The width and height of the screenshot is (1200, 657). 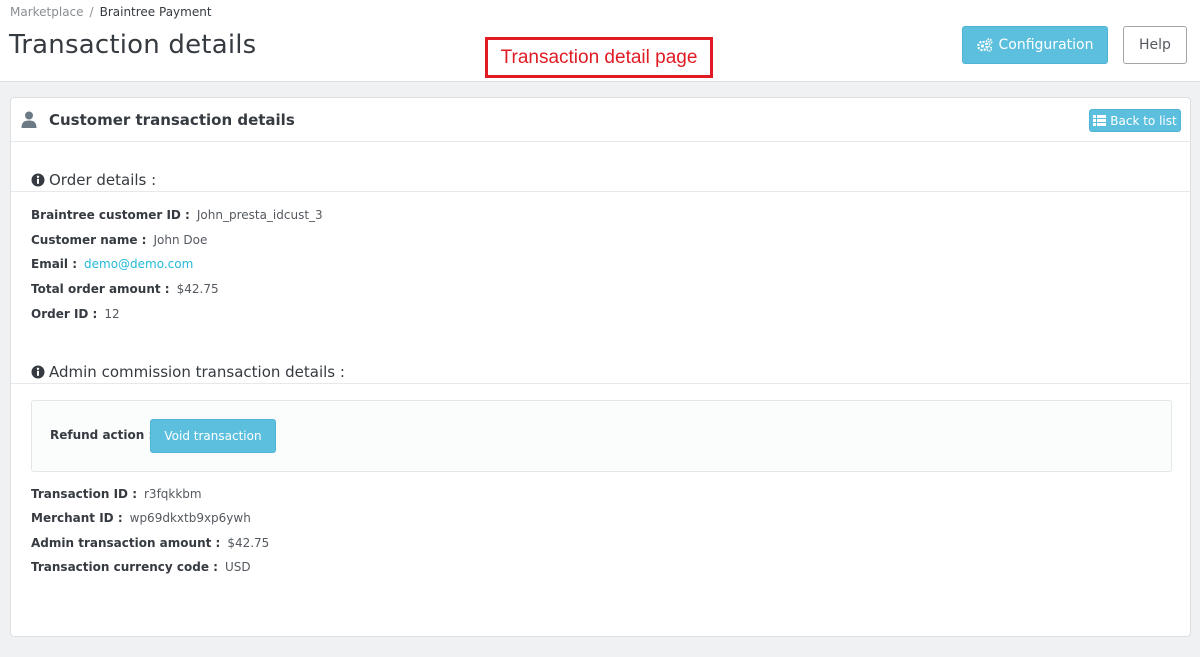 What do you see at coordinates (47, 12) in the screenshot?
I see `breadcrumb-parent: Marketplace` at bounding box center [47, 12].